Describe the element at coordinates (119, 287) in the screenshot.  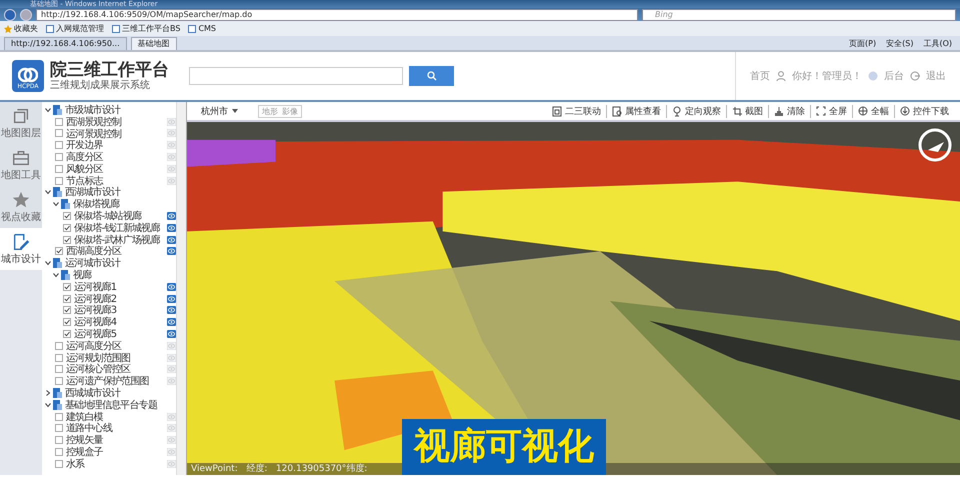
I see `layer-label: 运河视廊1` at that location.